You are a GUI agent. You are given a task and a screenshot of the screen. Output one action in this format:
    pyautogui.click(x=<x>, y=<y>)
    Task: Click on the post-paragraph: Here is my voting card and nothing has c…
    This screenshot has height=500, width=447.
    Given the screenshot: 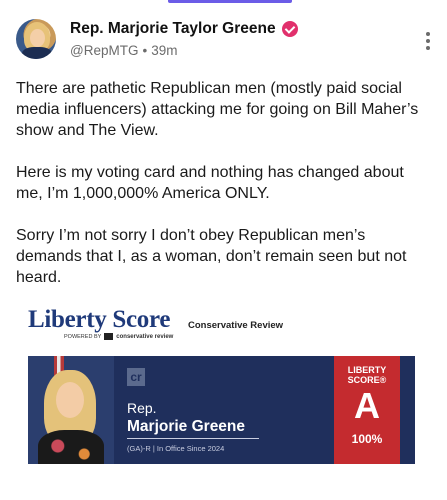 What is the action you would take?
    pyautogui.click(x=210, y=183)
    